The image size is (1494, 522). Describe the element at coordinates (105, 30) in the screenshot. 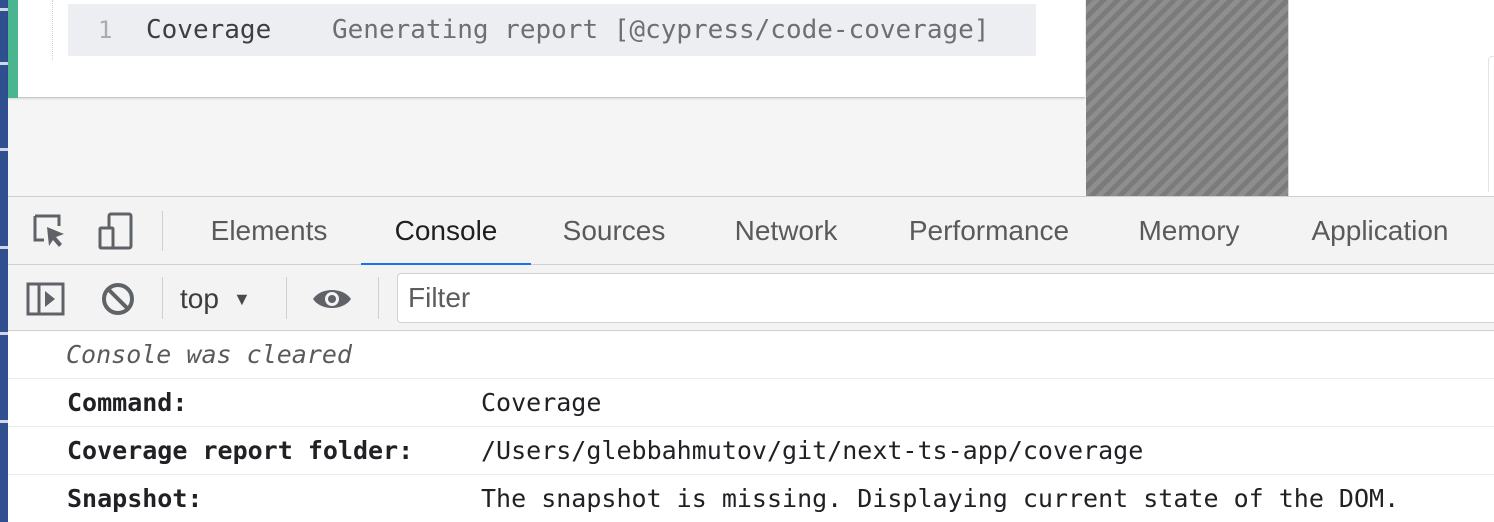

I see `command-number: 1` at that location.